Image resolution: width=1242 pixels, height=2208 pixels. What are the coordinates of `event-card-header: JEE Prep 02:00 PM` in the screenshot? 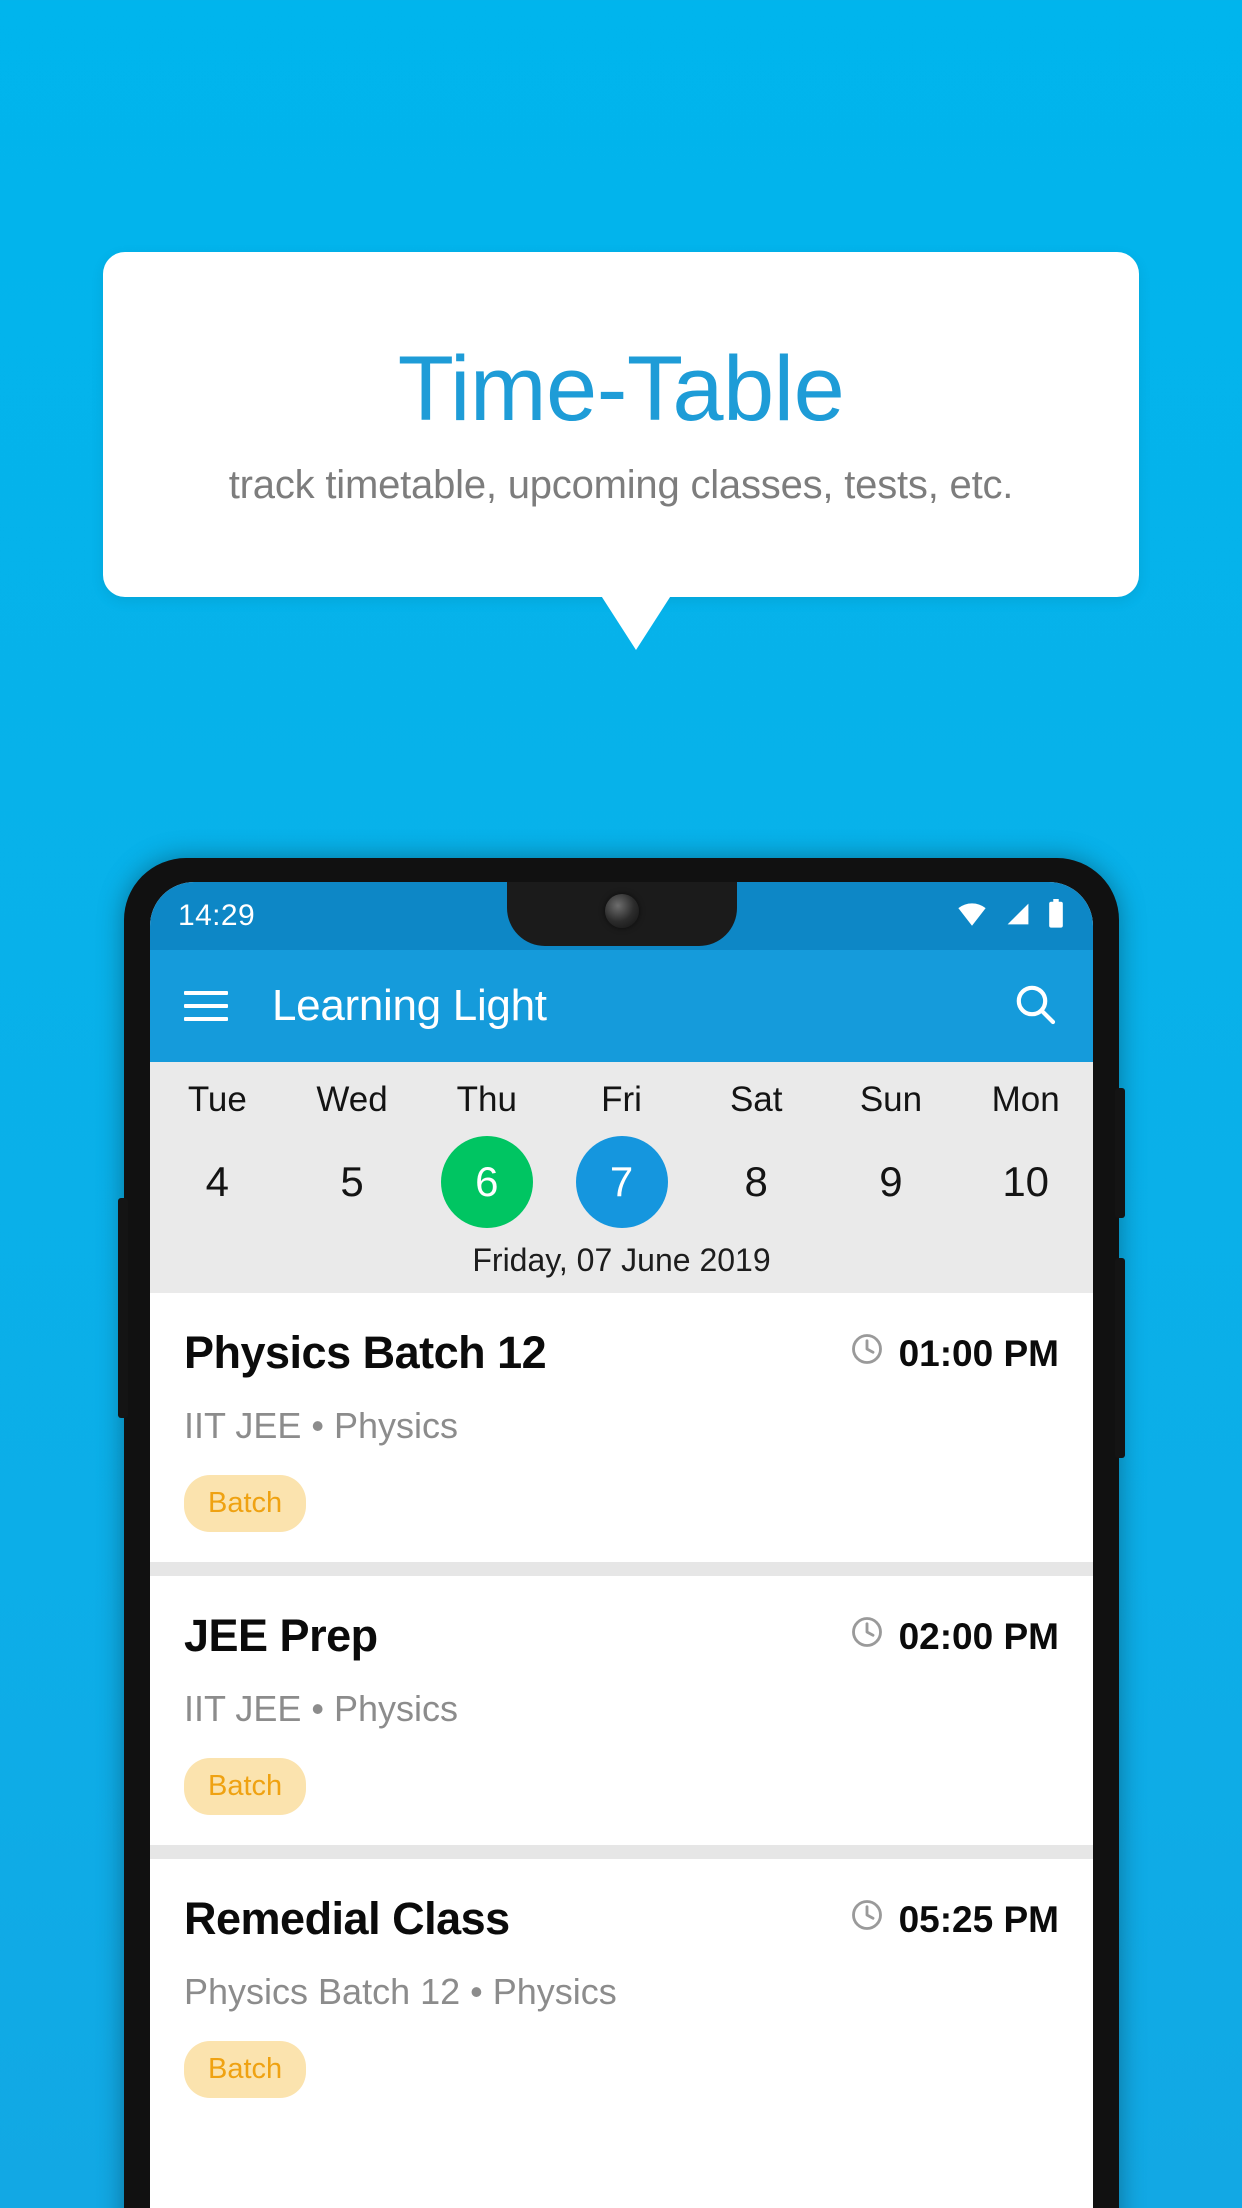 It's located at (621, 1636).